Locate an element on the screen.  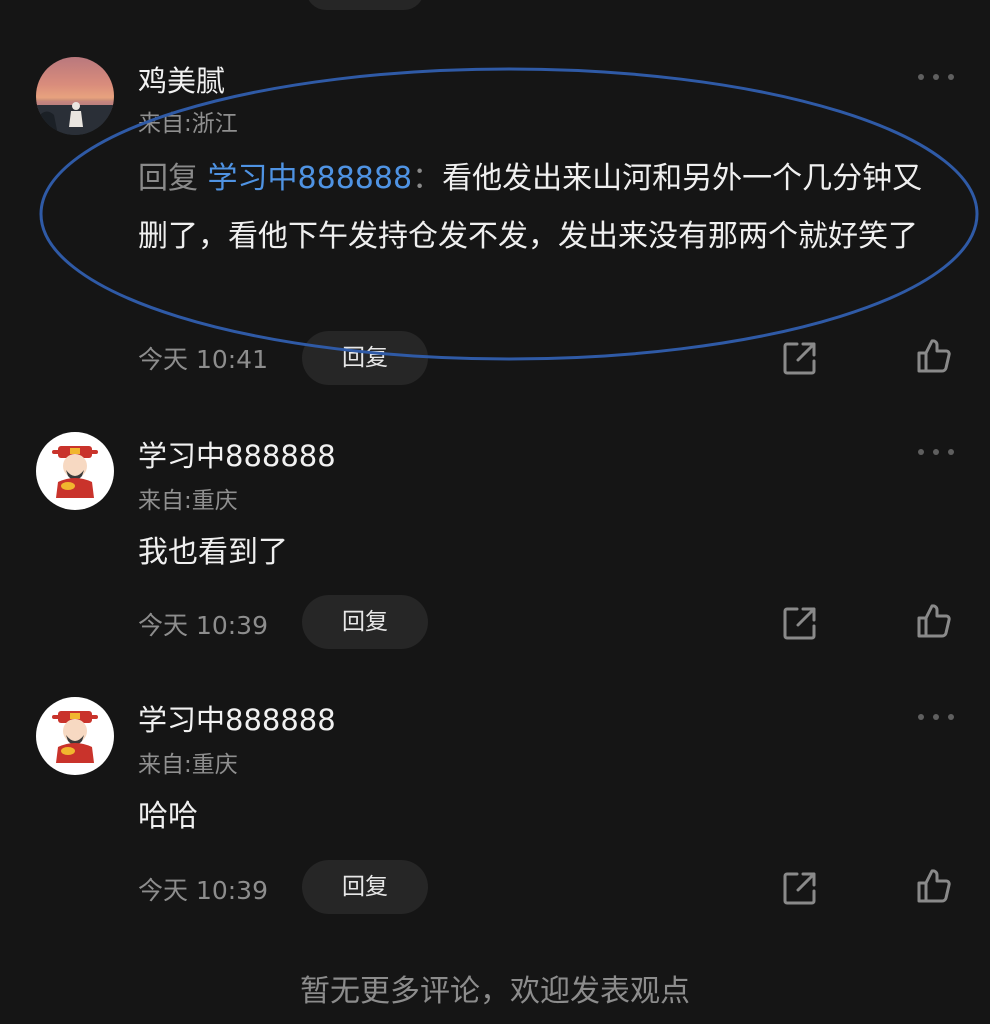
location-label: 来自:浙江 is located at coordinates (188, 124).